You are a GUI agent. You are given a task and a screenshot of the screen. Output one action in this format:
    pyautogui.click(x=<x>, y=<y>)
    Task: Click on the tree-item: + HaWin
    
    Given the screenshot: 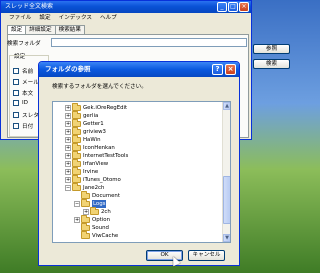 What is the action you would take?
    pyautogui.click(x=83, y=139)
    